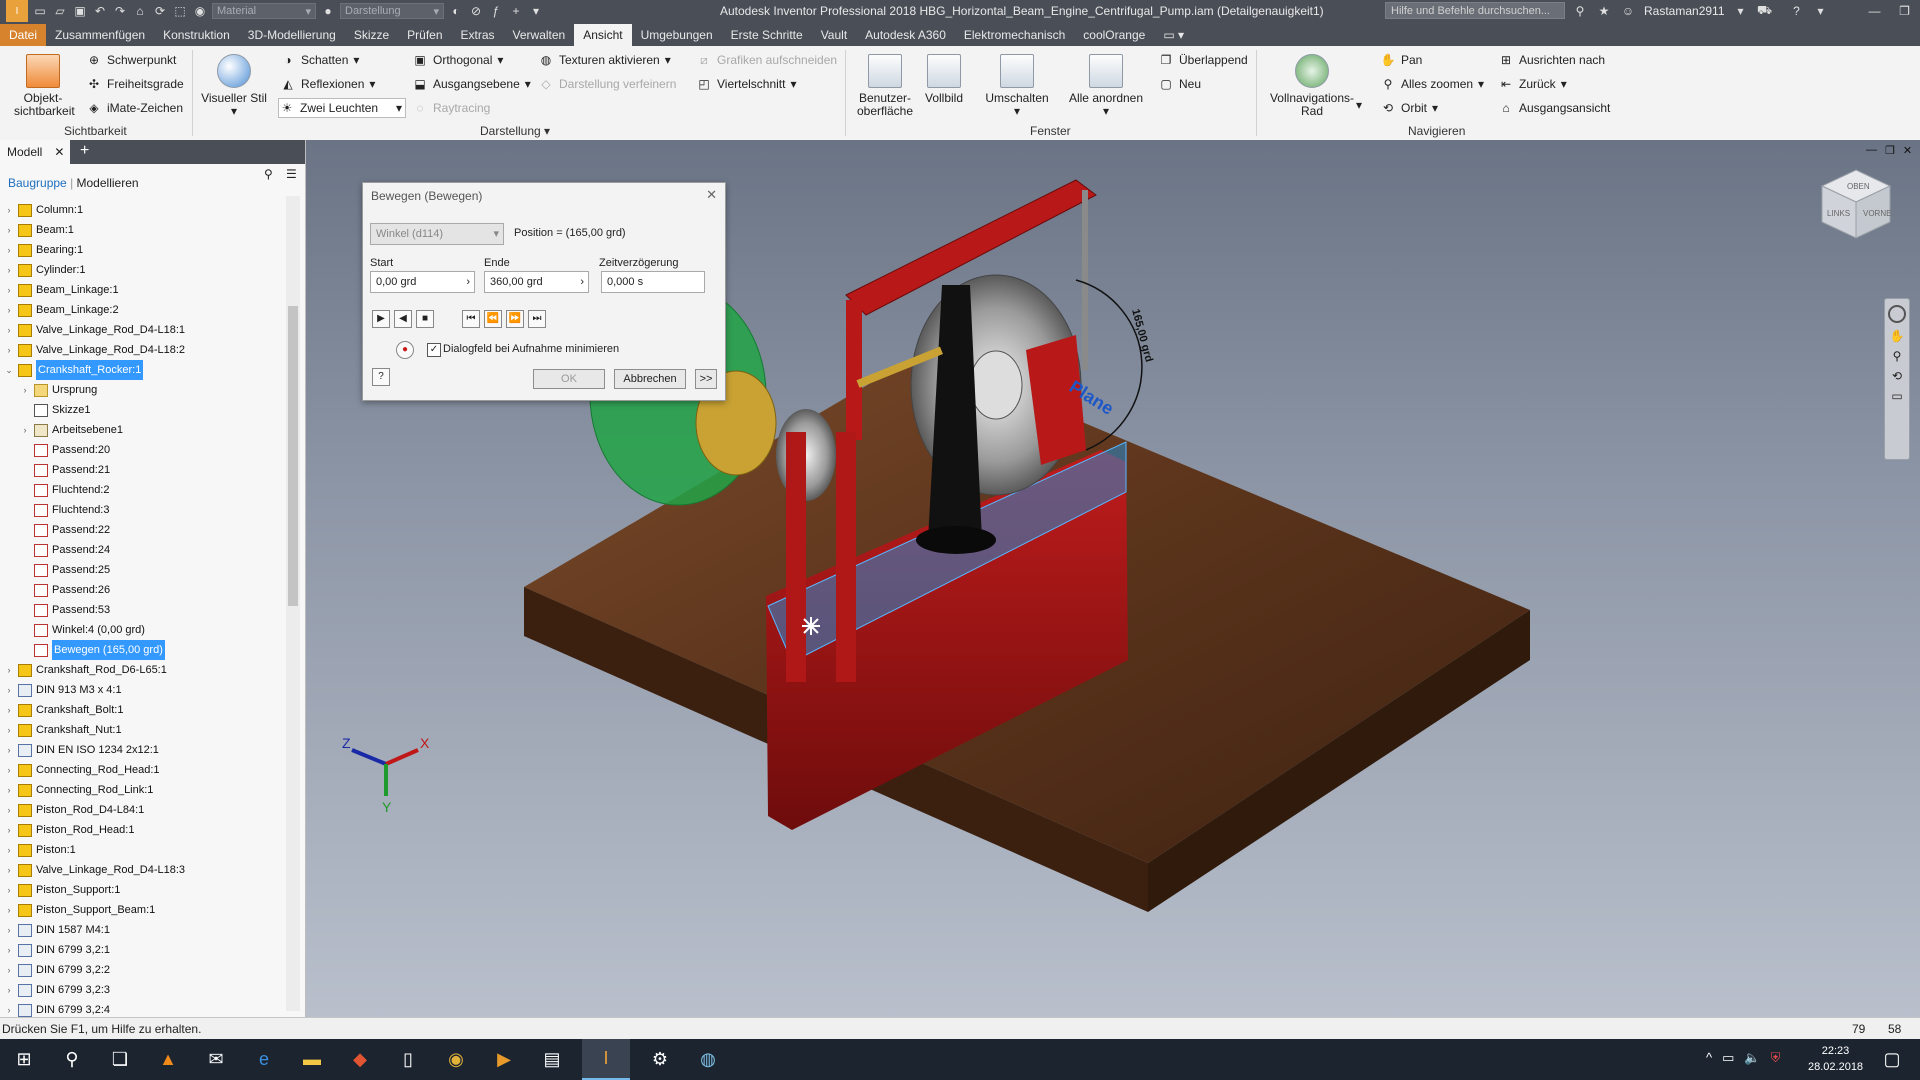 The height and width of the screenshot is (1080, 1920). I want to click on tree-item: Passend:25, so click(65, 570).